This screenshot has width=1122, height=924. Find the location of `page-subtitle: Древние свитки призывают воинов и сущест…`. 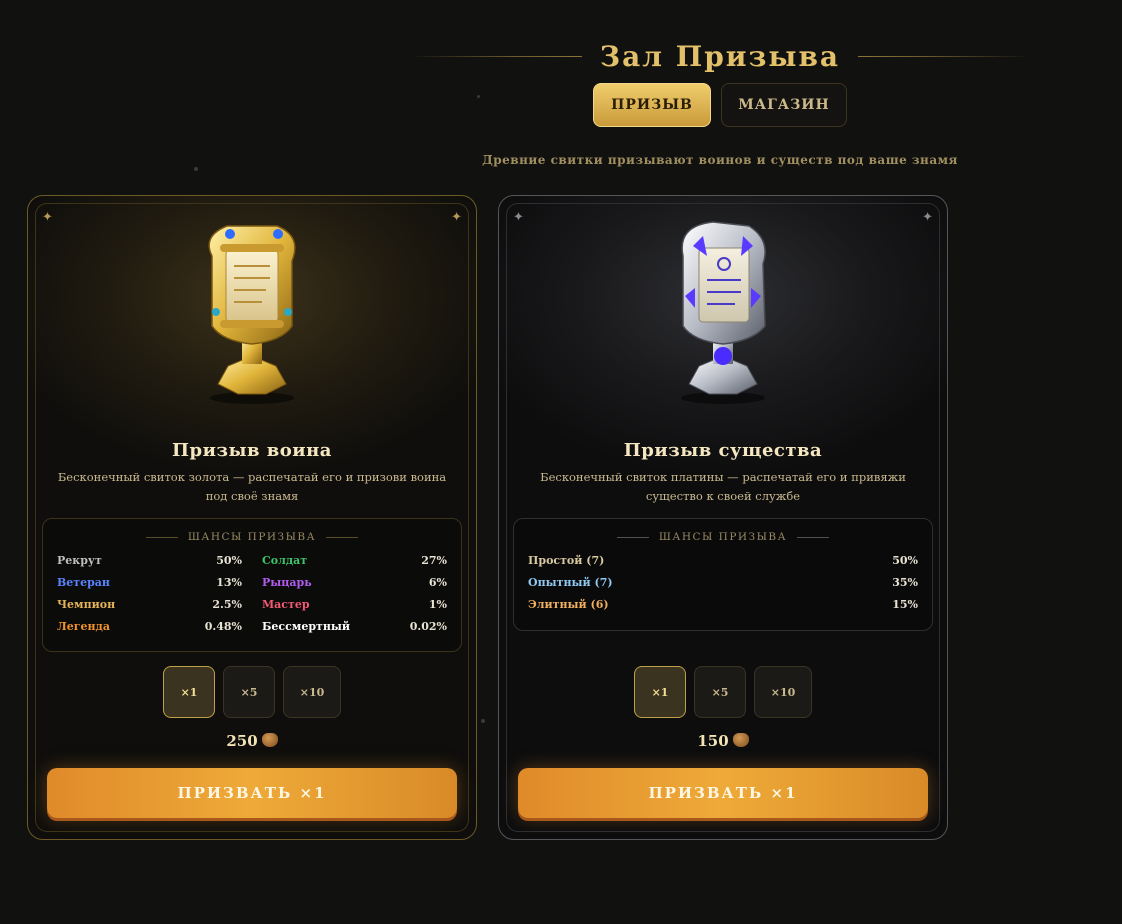

page-subtitle: Древние свитки призывают воинов и сущест… is located at coordinates (720, 160).